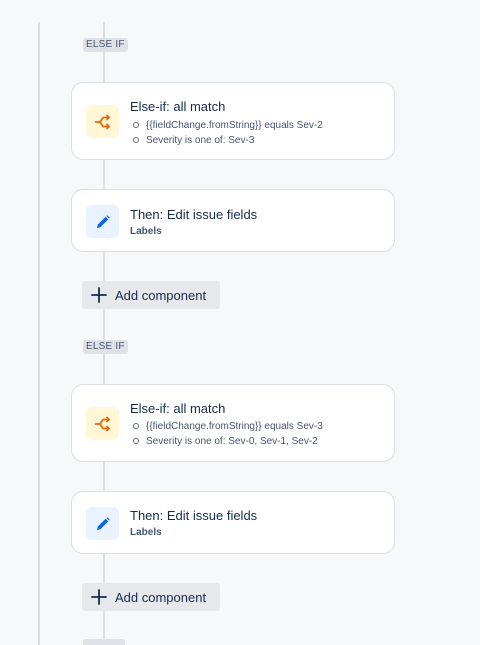 The image size is (480, 645). What do you see at coordinates (227, 441) in the screenshot?
I see `condition-item: Severity is one of: Sev-0, Sev-1, Sev-2` at bounding box center [227, 441].